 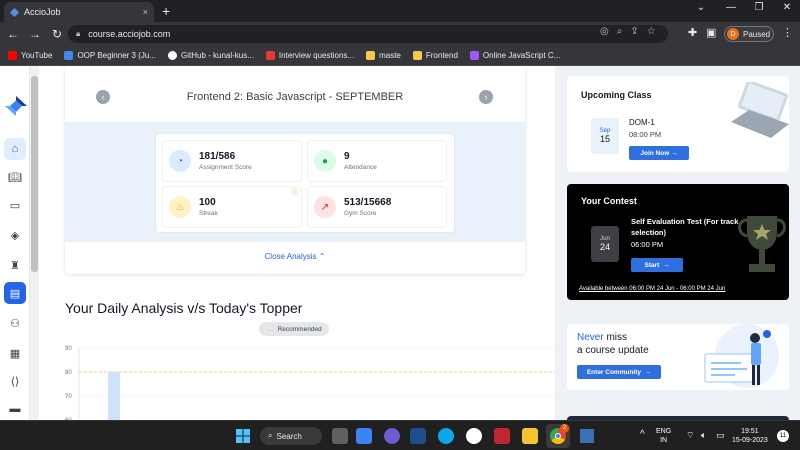 I want to click on sidebar-item-courses: 📖︎, so click(x=15, y=177).